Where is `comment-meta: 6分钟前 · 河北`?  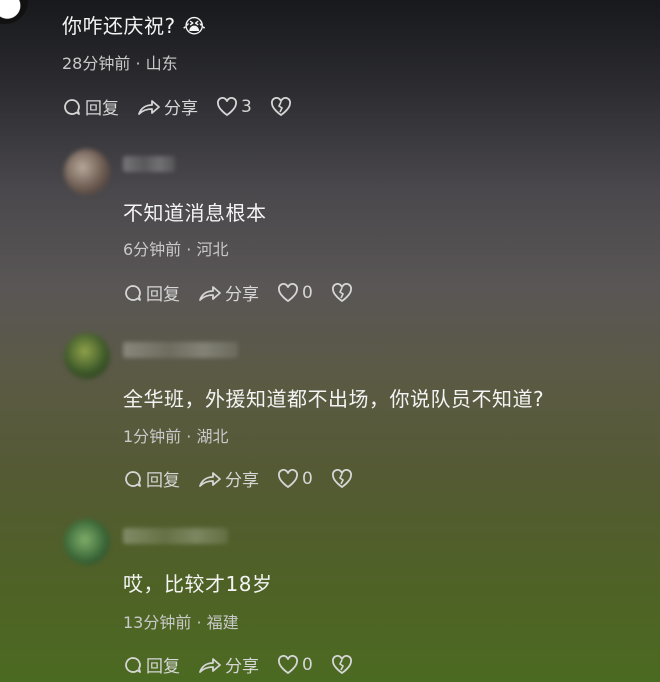
comment-meta: 6分钟前 · 河北 is located at coordinates (175, 248).